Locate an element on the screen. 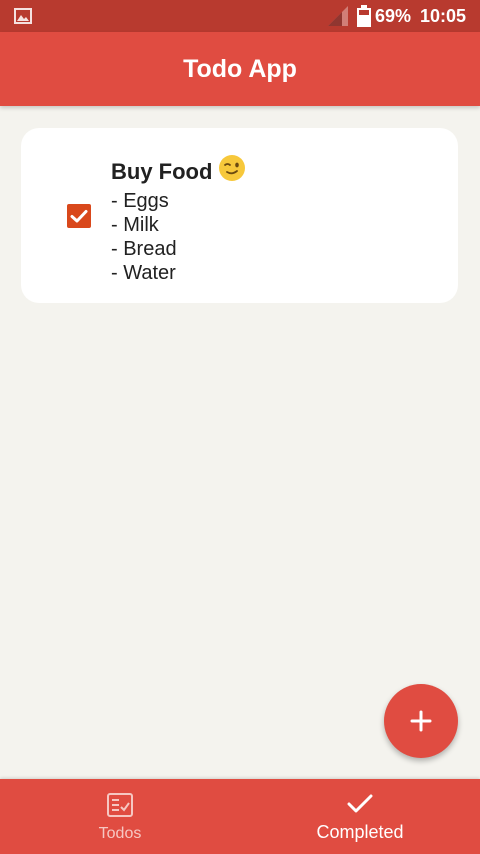  gallery-icon is located at coordinates (23, 18).